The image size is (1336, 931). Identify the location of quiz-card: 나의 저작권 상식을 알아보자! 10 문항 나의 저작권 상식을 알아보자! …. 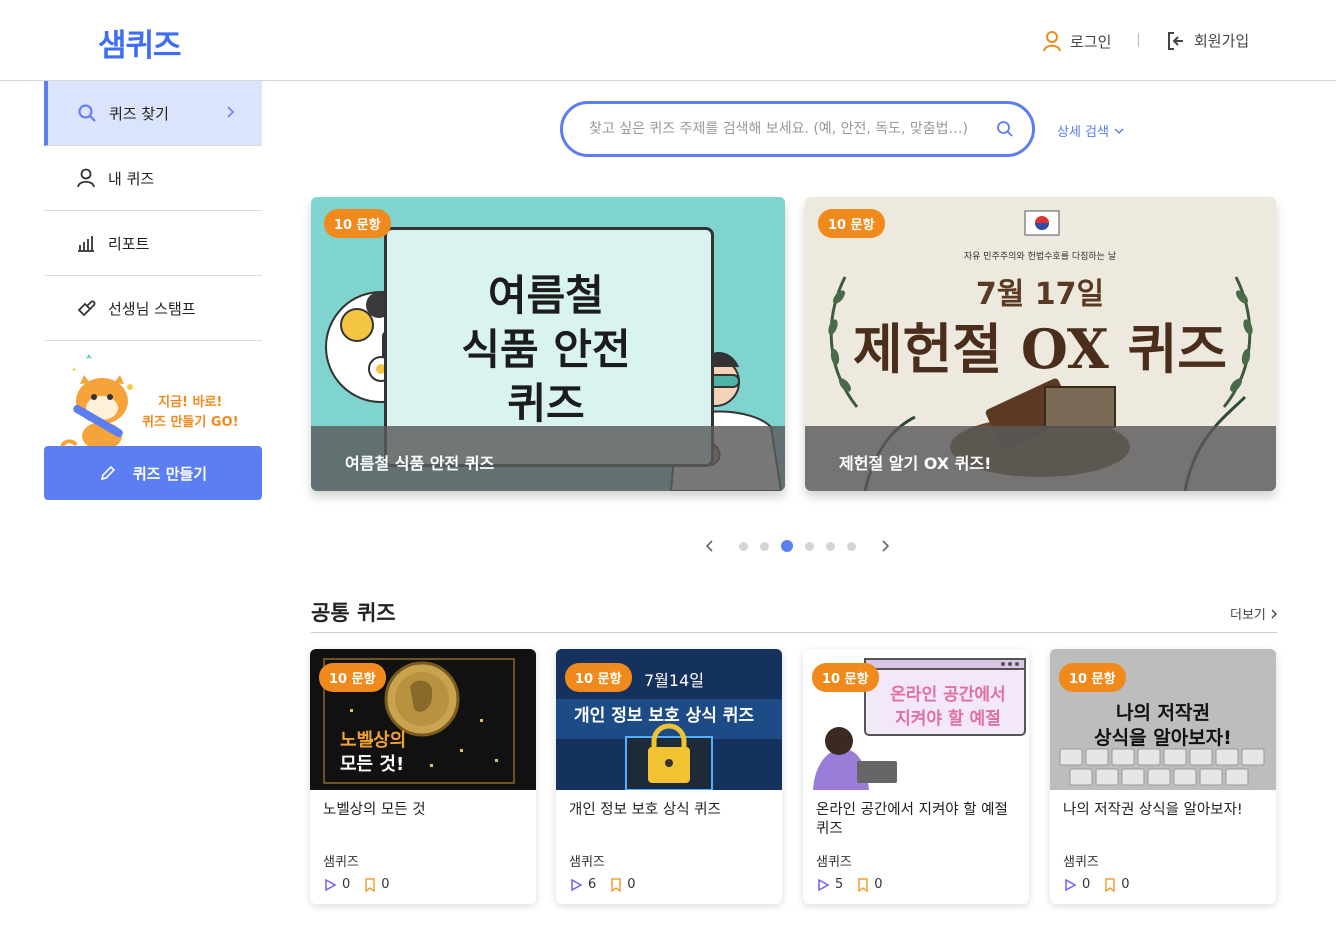
(1163, 776).